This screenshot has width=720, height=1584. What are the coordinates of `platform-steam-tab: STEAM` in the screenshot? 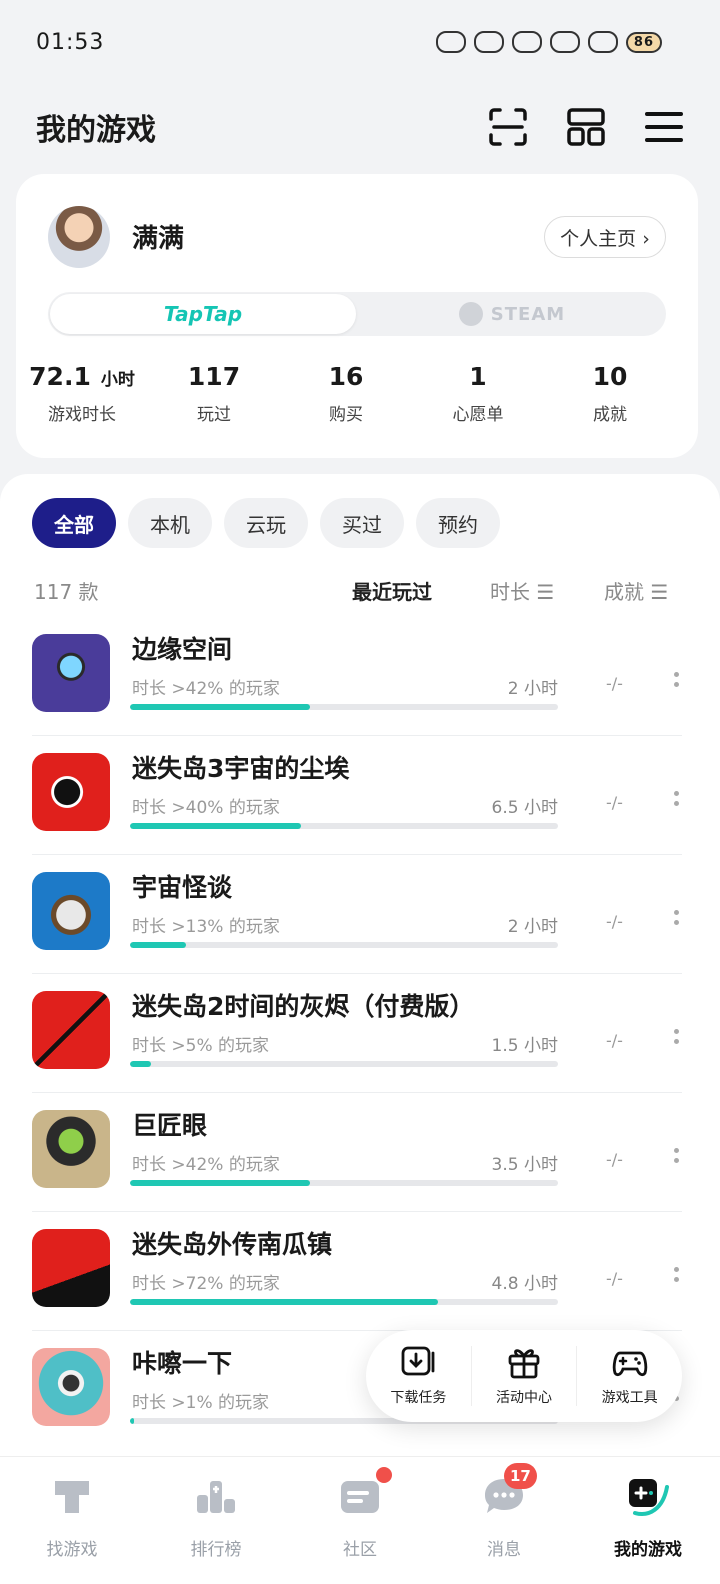 It's located at (512, 314).